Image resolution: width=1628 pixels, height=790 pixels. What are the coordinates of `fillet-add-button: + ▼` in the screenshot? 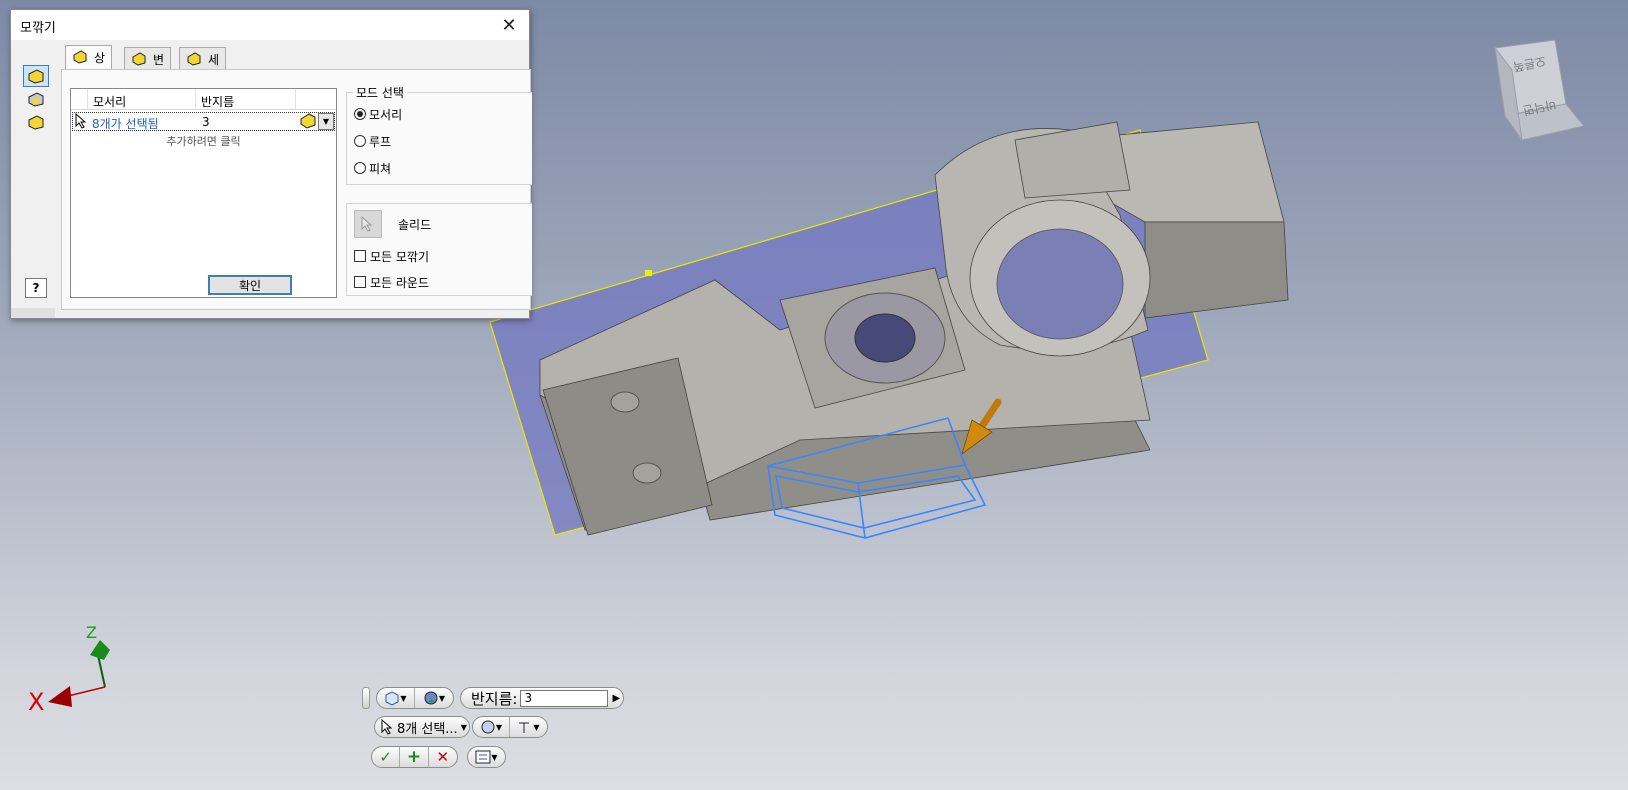 It's located at (434, 698).